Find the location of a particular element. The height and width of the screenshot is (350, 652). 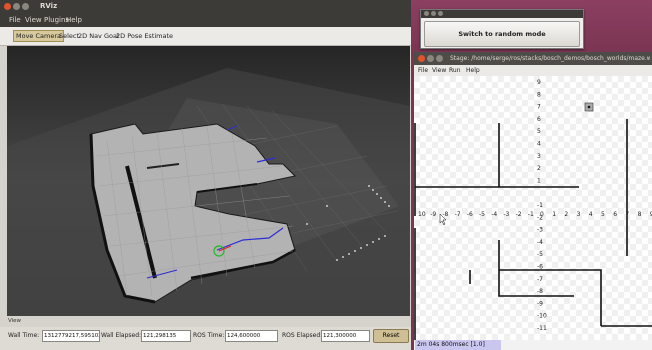

view-label-text: View is located at coordinates (15, 321).